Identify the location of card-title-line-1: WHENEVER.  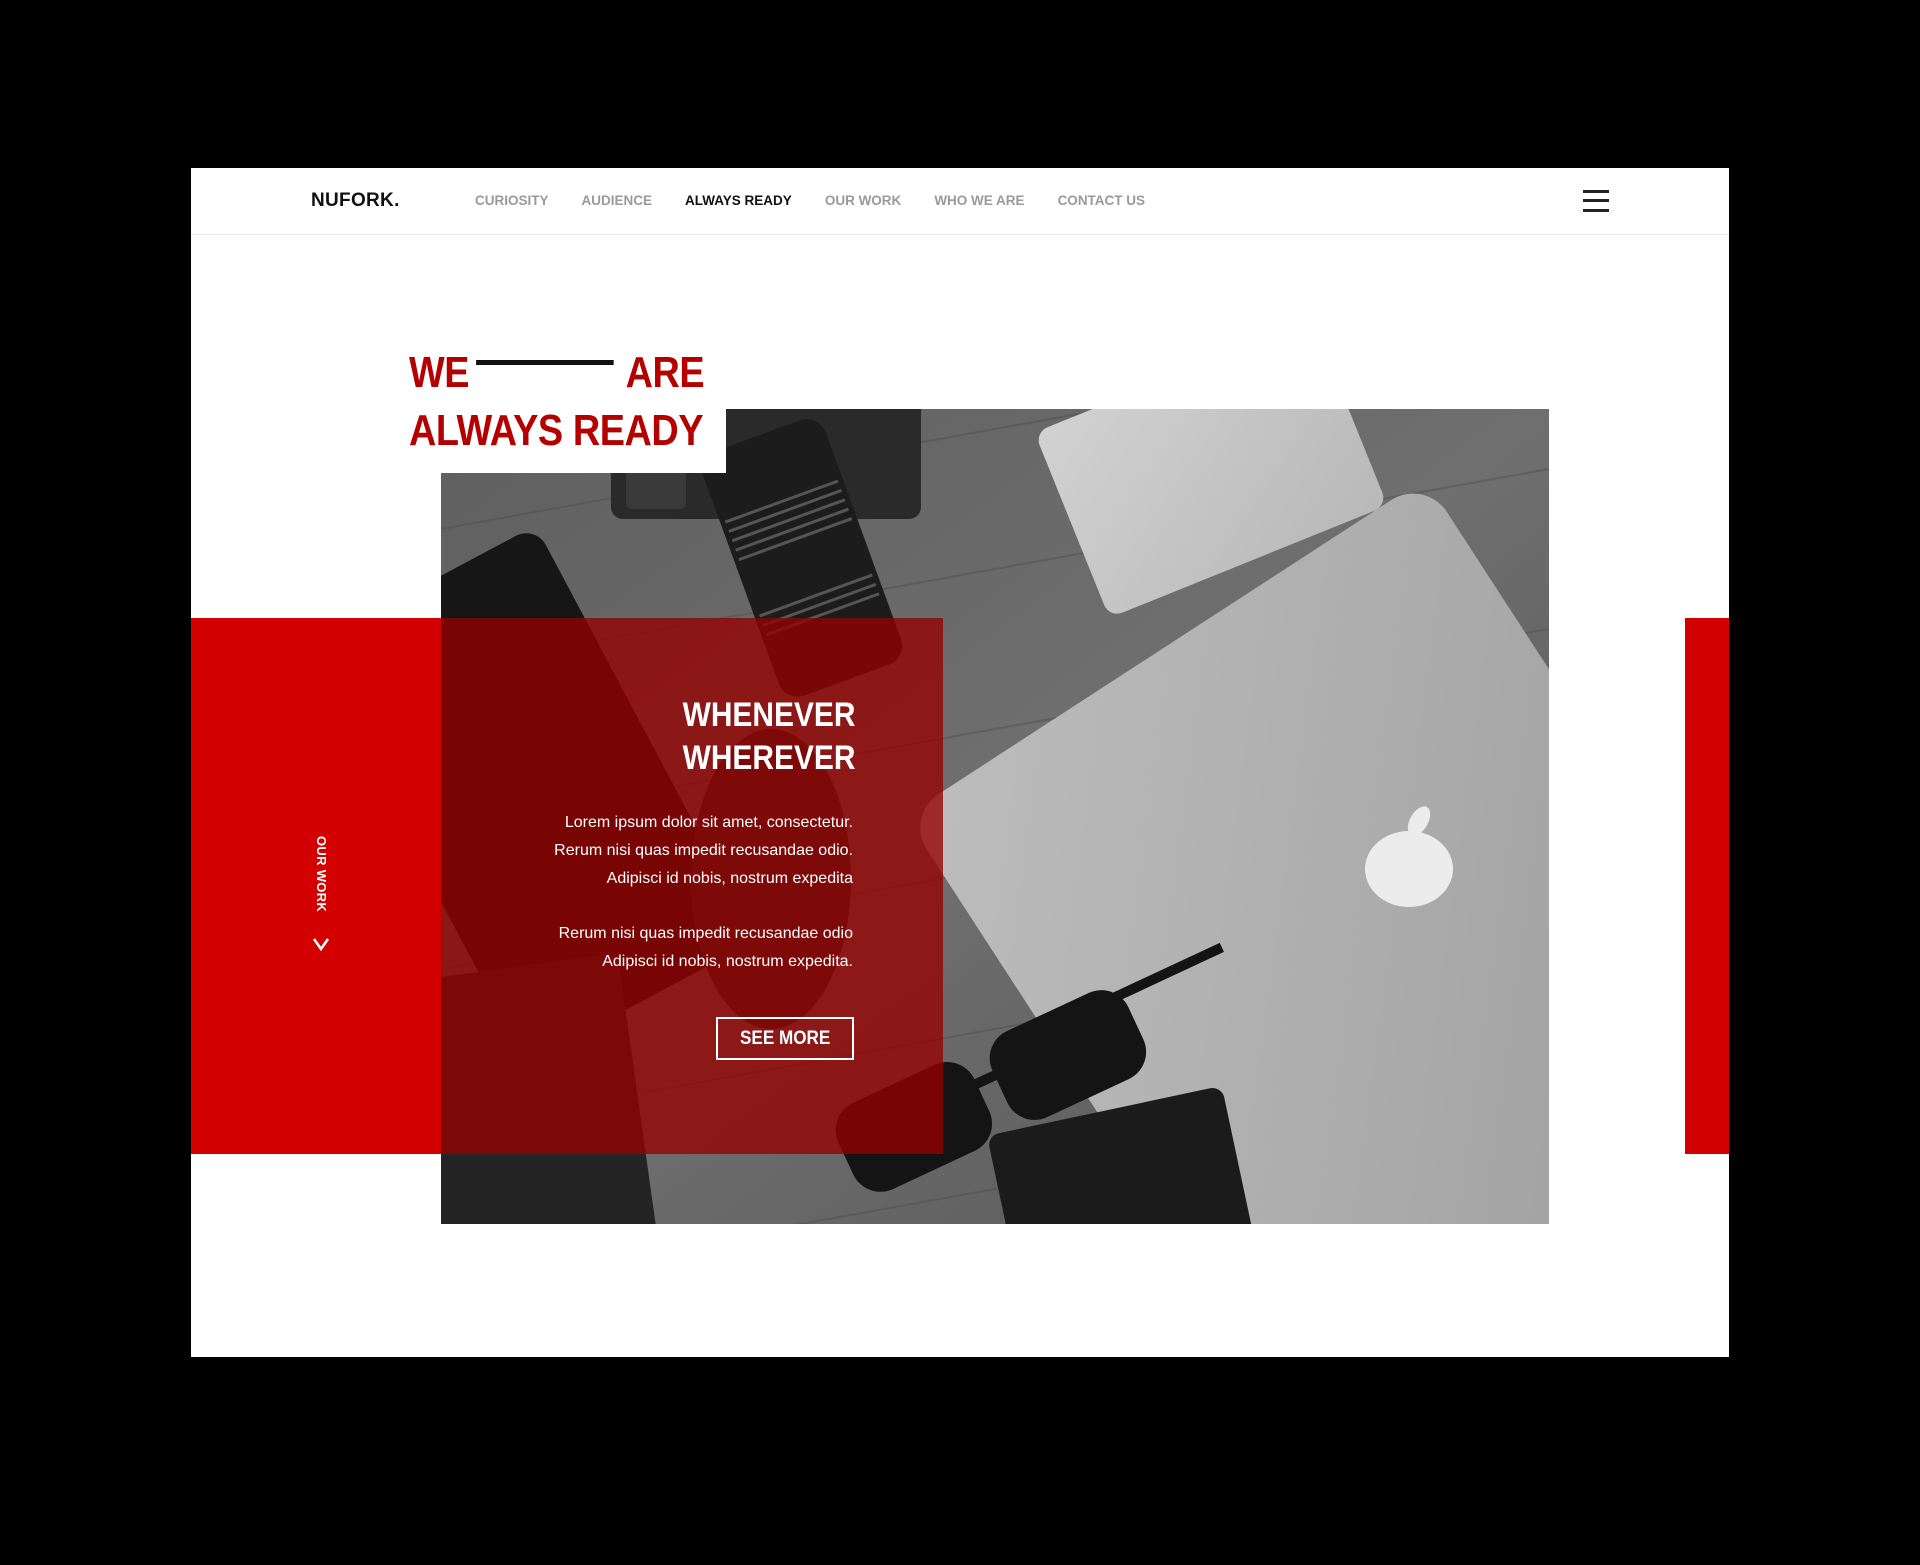
(768, 715).